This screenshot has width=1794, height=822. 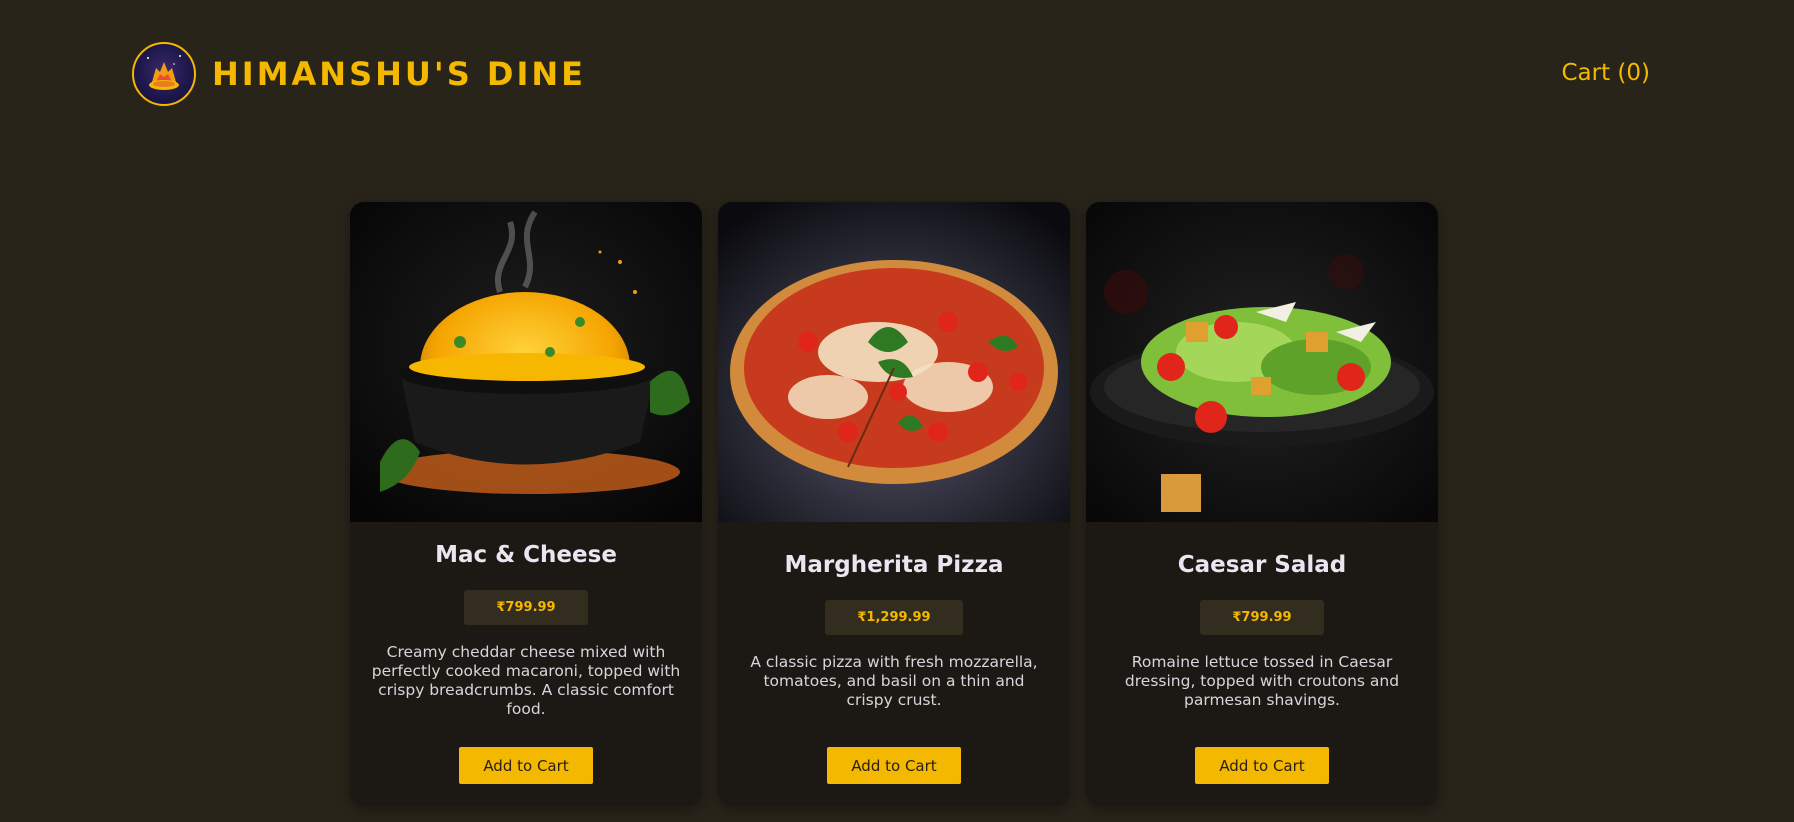 I want to click on brand-link: HIMANSHU'S DINE, so click(x=359, y=74).